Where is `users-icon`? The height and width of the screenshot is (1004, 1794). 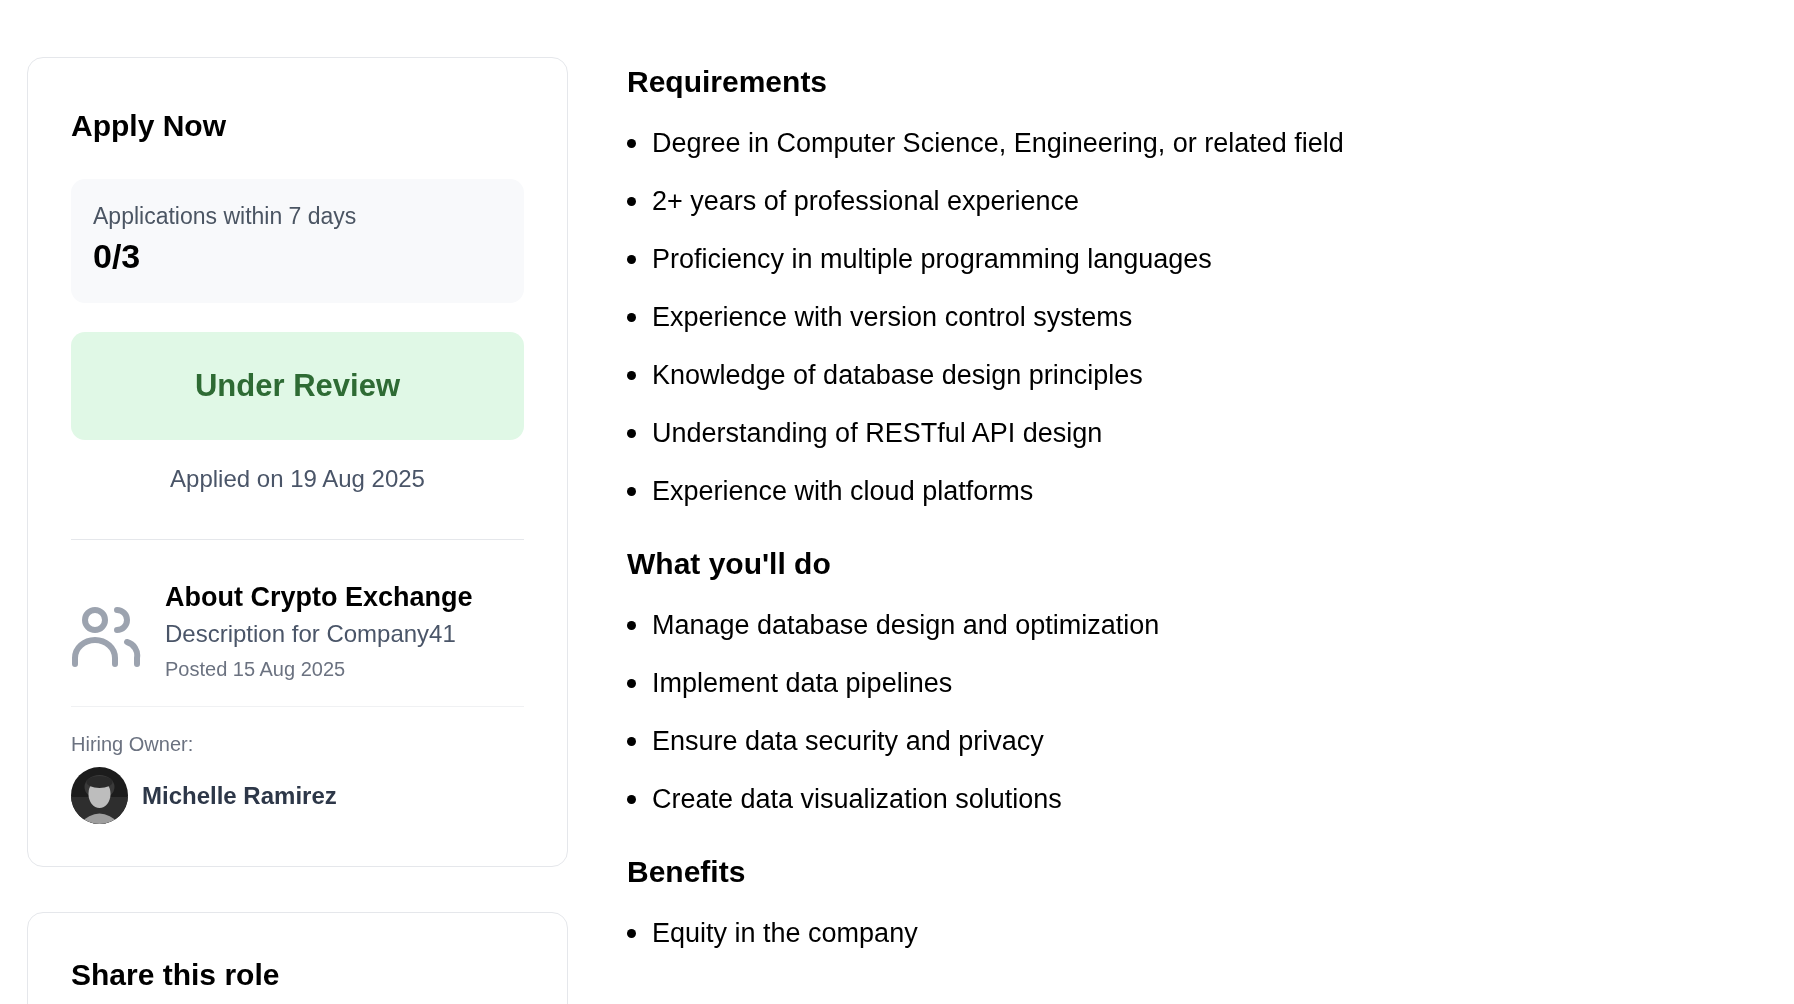 users-icon is located at coordinates (106, 637).